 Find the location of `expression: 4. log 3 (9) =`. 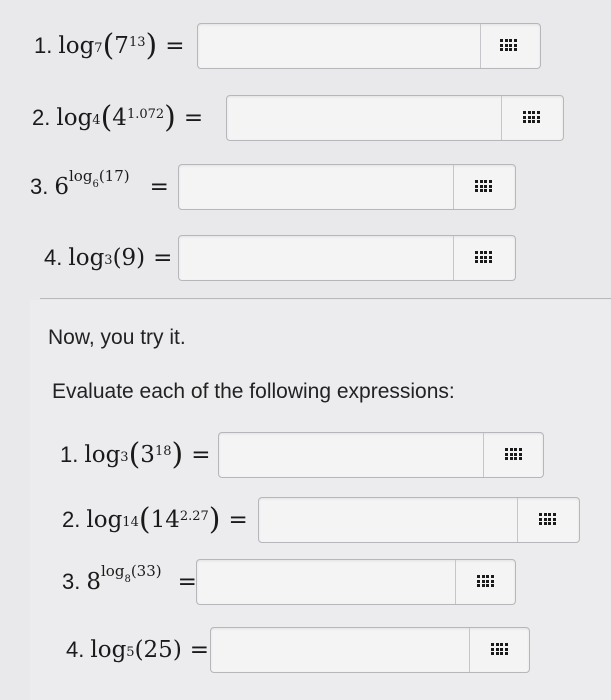

expression: 4. log 3 (9) = is located at coordinates (108, 258).